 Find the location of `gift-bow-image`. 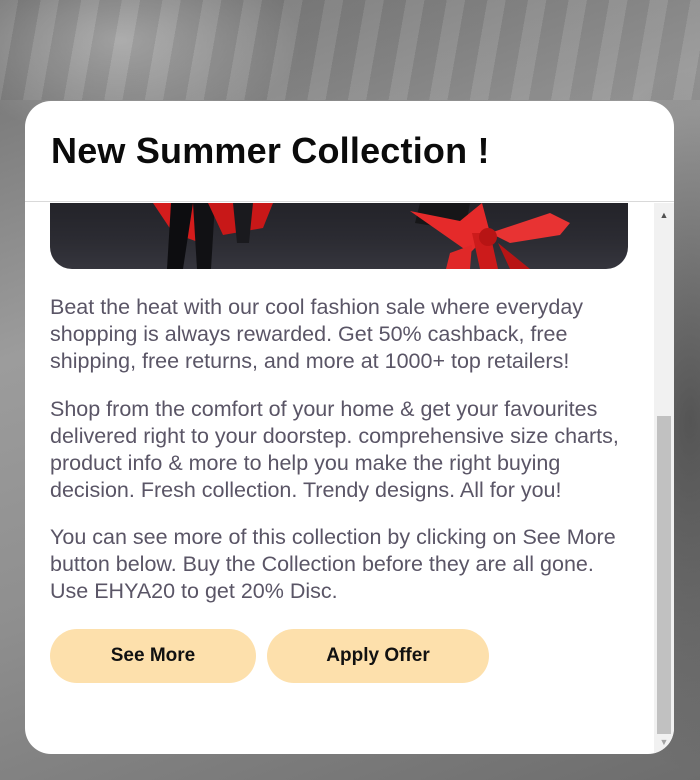

gift-bow-image is located at coordinates (490, 236).